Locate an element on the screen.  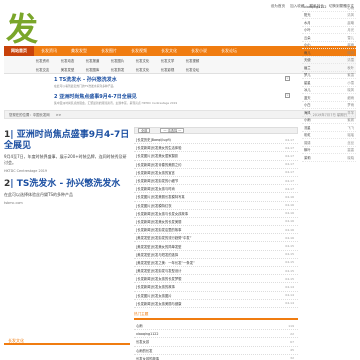
subnav-item: 长发剪发 is located at coordinates (117, 69).